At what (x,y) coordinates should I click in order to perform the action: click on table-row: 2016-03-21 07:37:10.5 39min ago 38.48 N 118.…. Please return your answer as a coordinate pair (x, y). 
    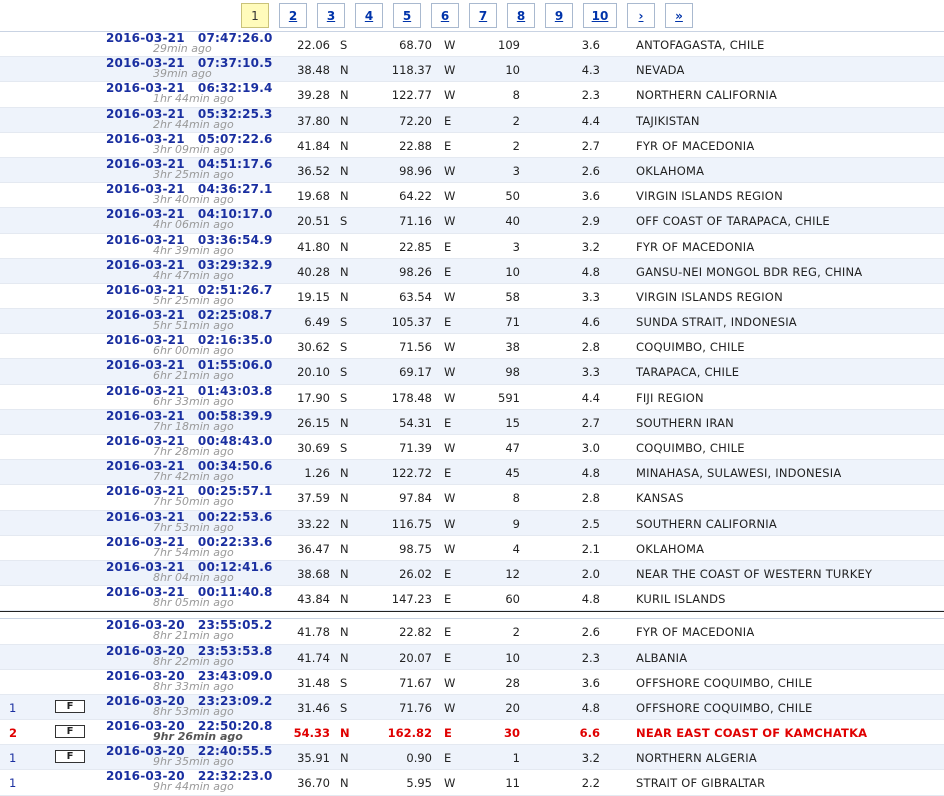
    Looking at the image, I should click on (472, 70).